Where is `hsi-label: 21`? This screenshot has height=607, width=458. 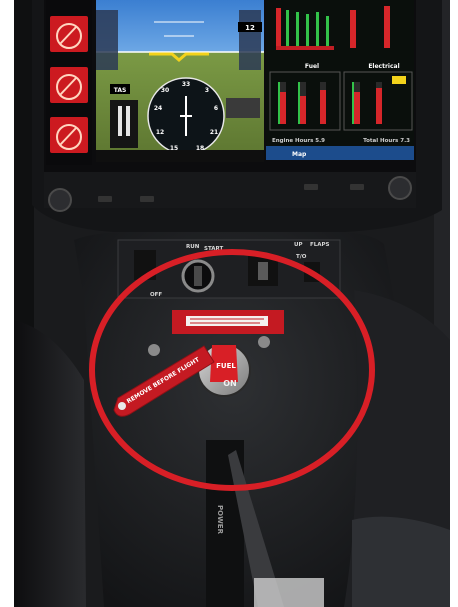 hsi-label: 21 is located at coordinates (214, 132).